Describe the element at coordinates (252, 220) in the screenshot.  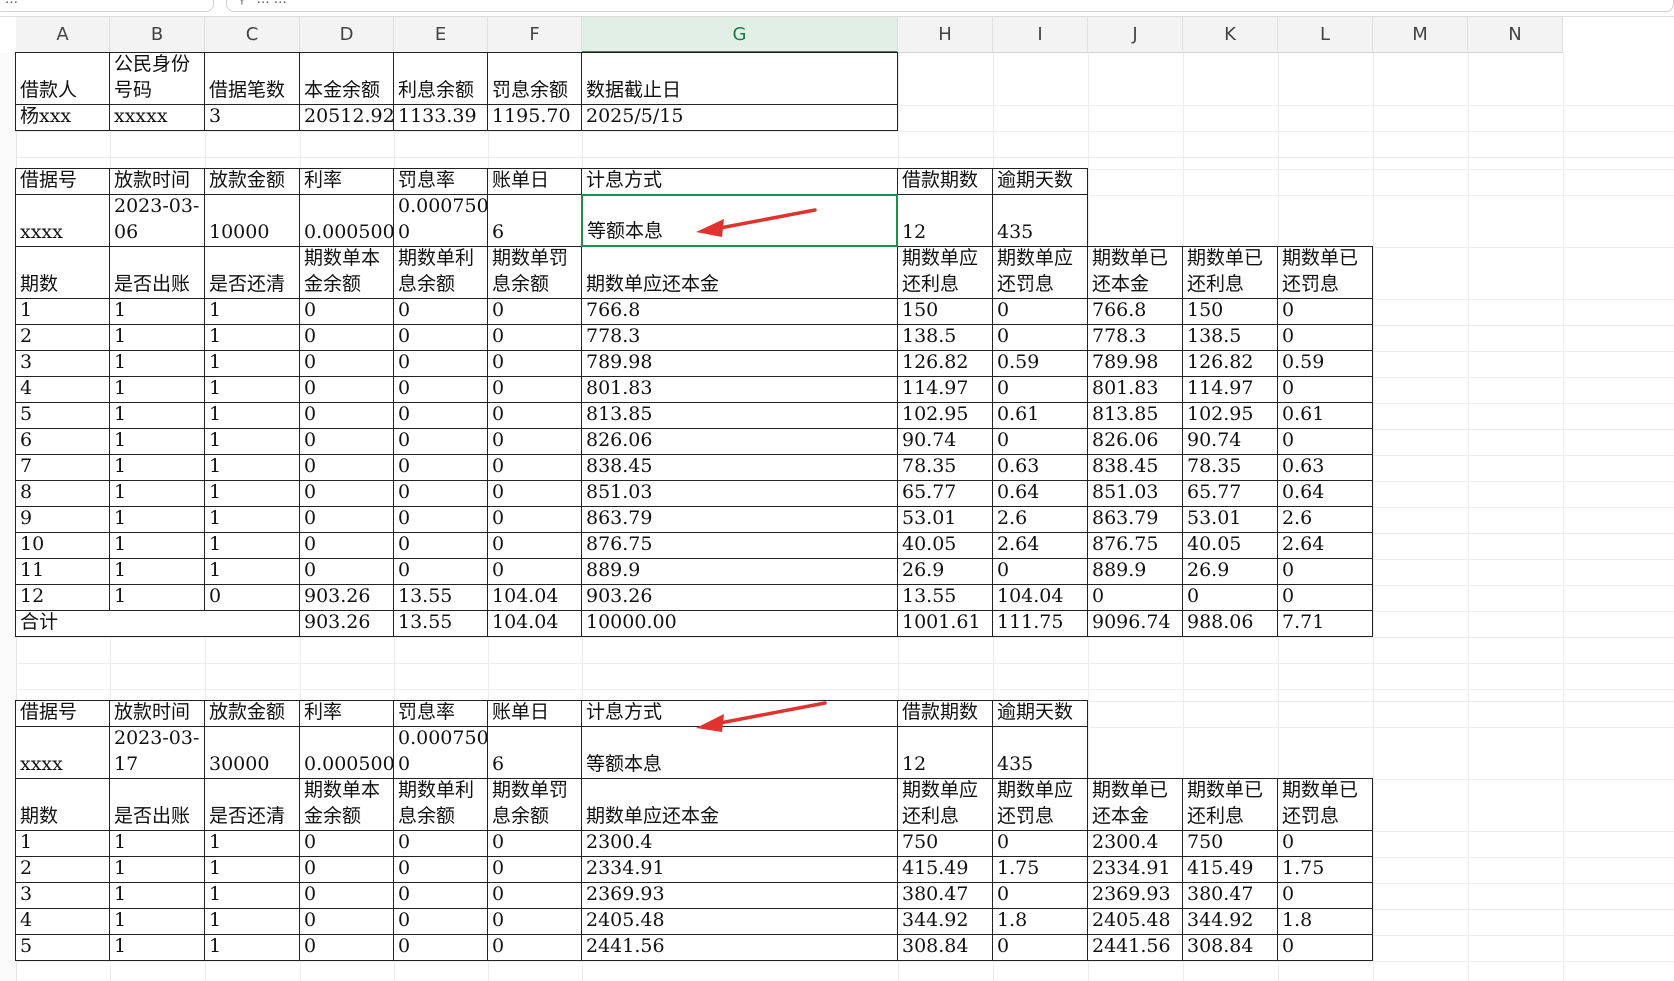
I see `loan-info-value-cell: 10000` at that location.